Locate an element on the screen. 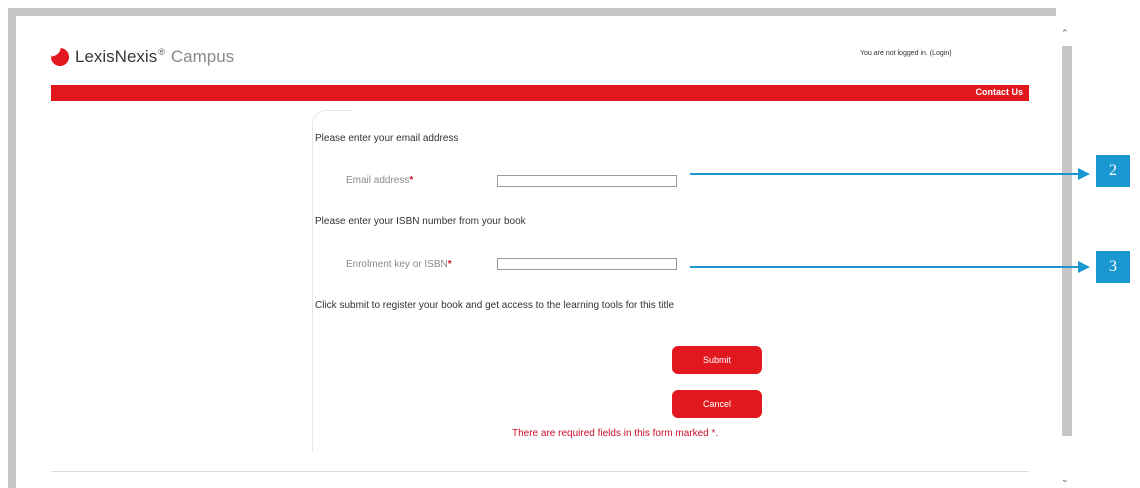 The height and width of the screenshot is (488, 1140). window-frame-left is located at coordinates (12, 248).